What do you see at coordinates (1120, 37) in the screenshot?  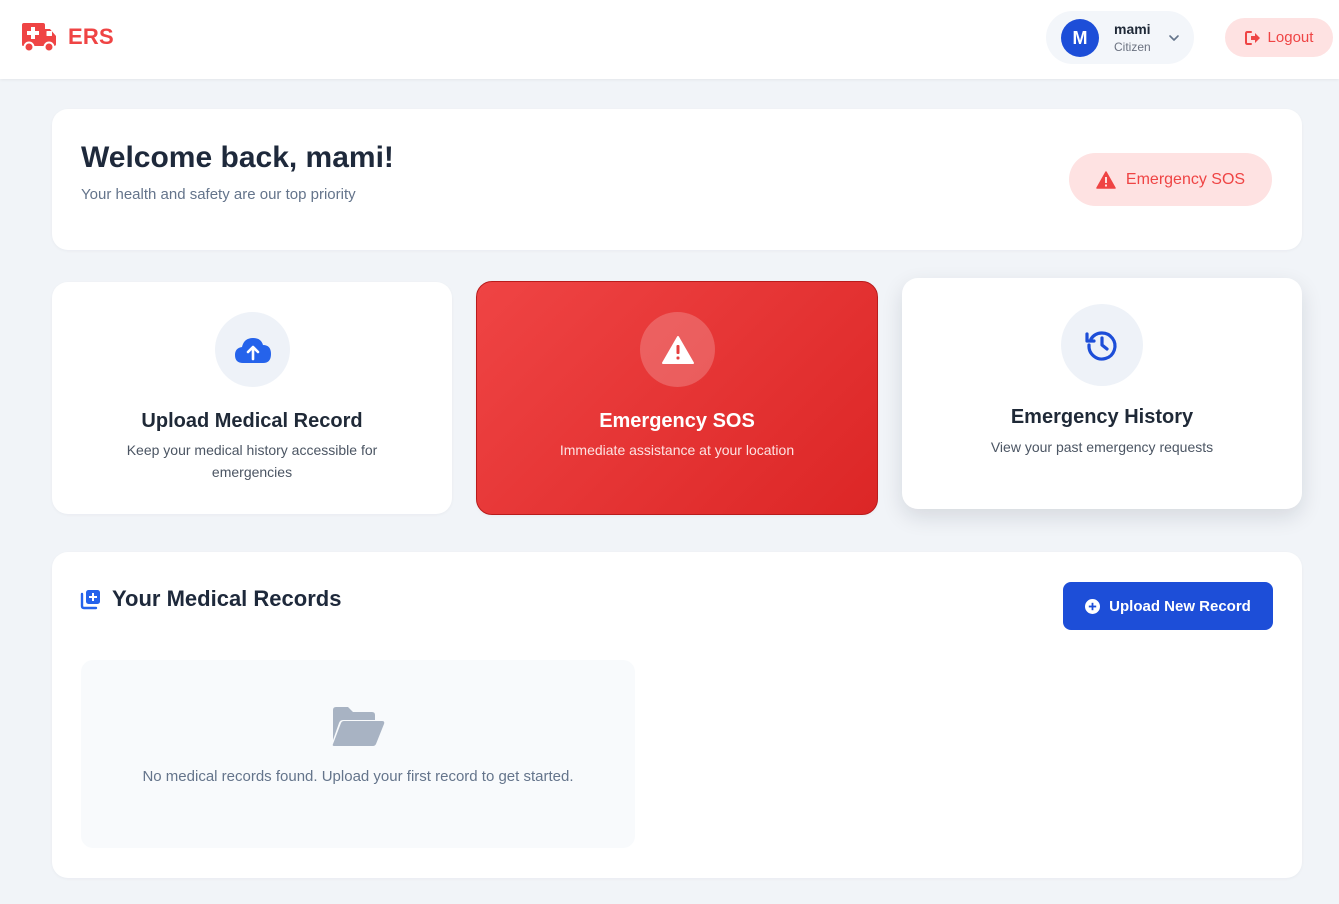 I see `user-menu: M mami Citizen` at bounding box center [1120, 37].